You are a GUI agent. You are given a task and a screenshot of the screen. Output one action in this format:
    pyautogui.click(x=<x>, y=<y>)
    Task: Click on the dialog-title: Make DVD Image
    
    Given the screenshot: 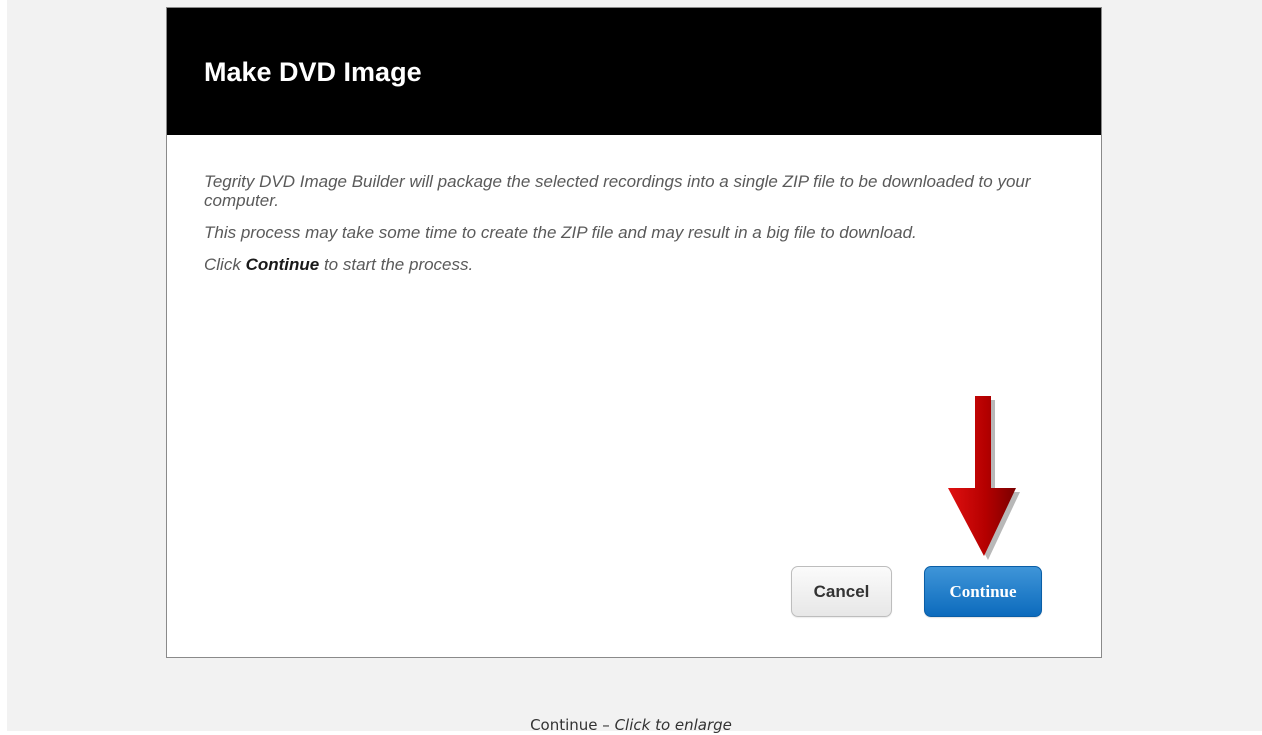 What is the action you would take?
    pyautogui.click(x=313, y=72)
    